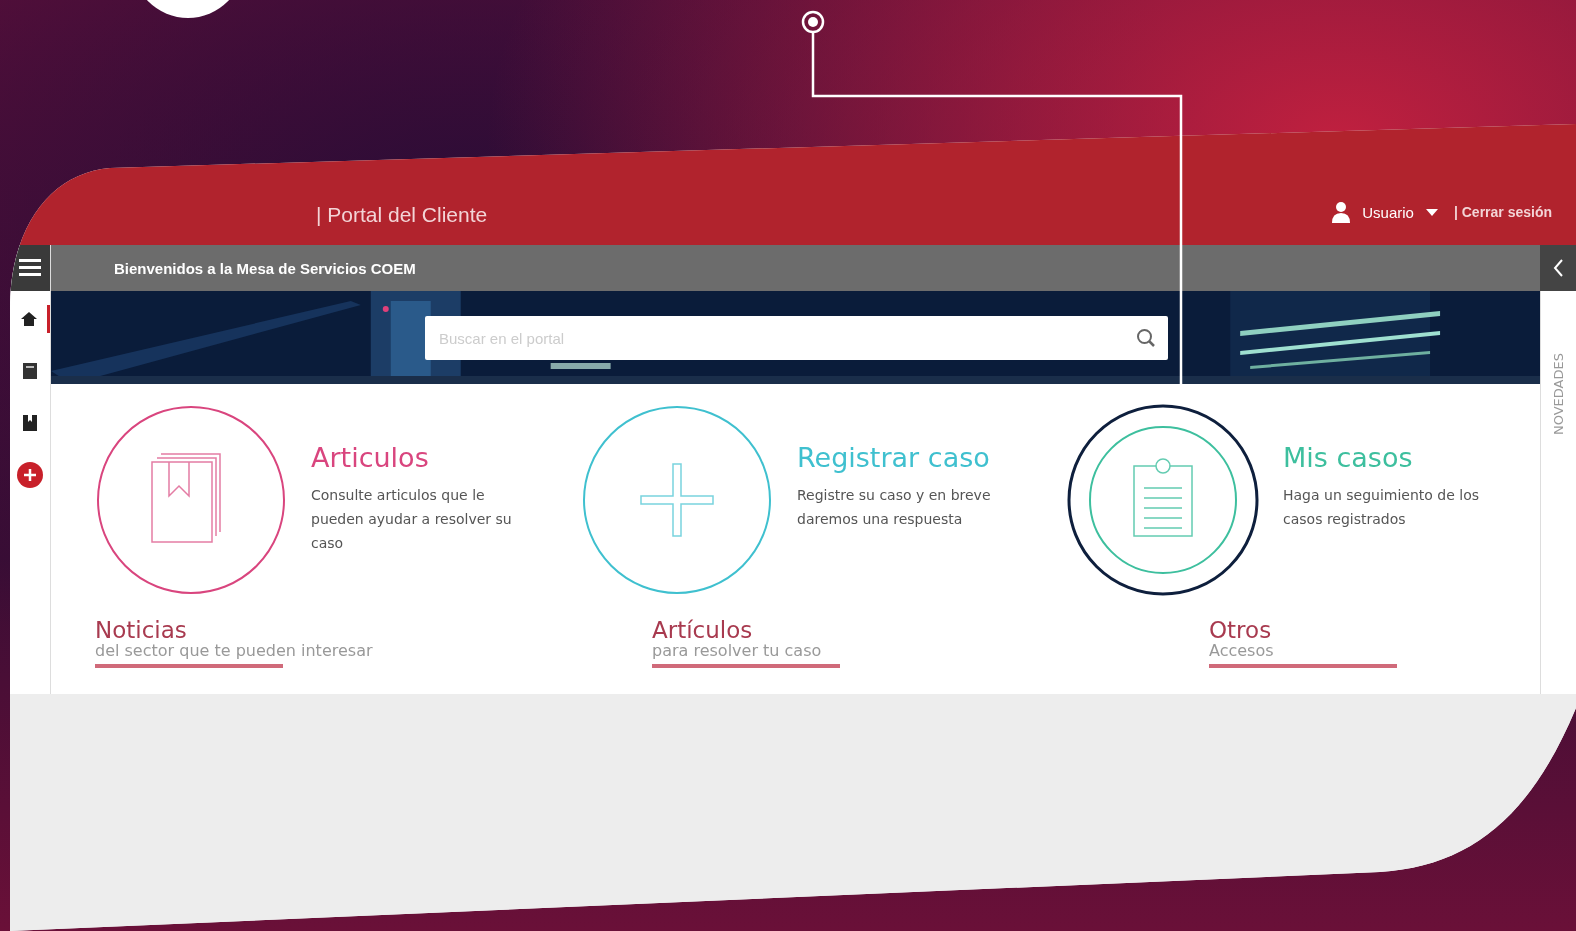 This screenshot has height=931, width=1576. What do you see at coordinates (1381, 507) in the screenshot?
I see `card-description: Haga un seguimiento de los casos registrados` at bounding box center [1381, 507].